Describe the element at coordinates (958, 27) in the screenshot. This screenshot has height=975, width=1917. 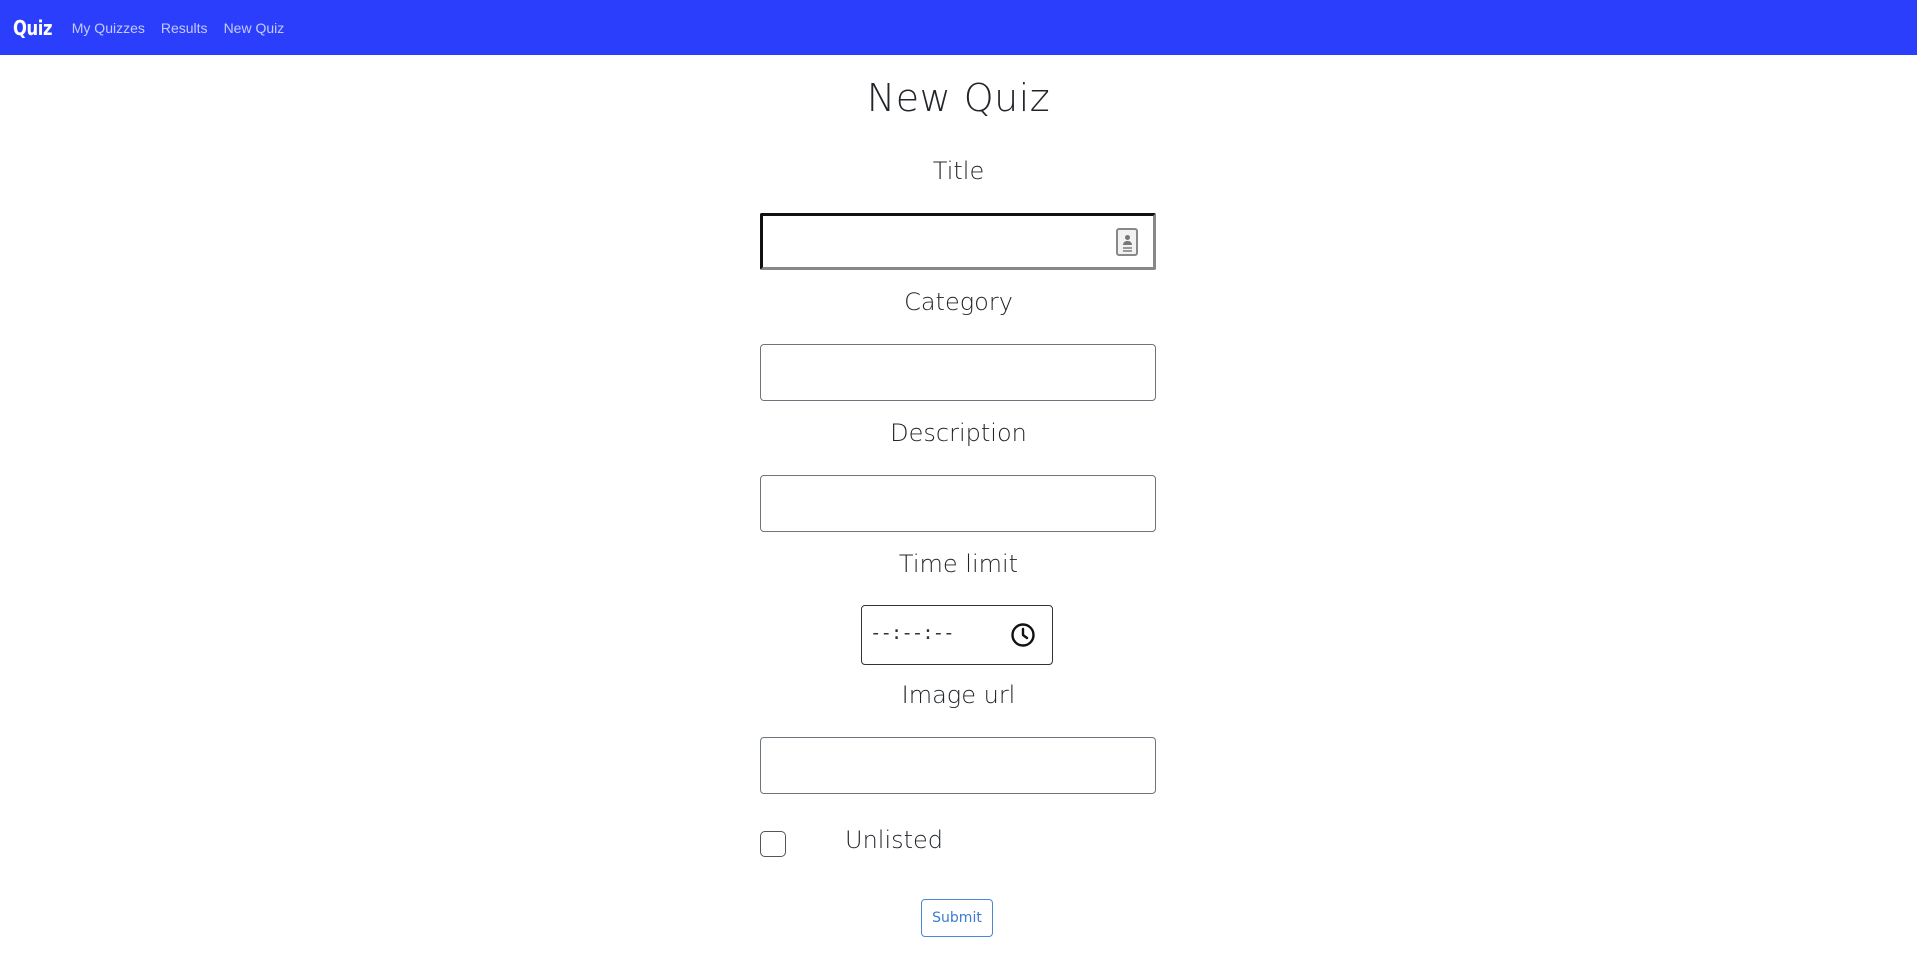
I see `top-navbar: Quiz My Quizzes Results New Quiz` at that location.